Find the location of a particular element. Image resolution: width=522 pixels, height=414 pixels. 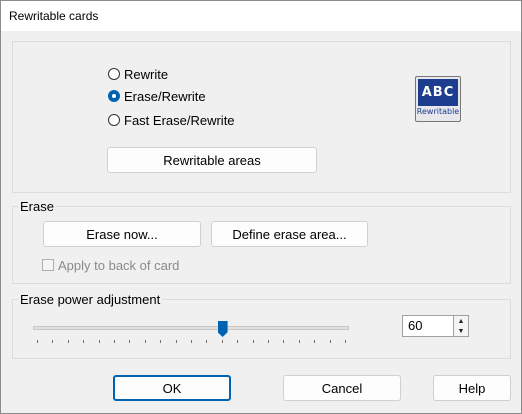

erase-power-spinner: ▲ ▼ is located at coordinates (461, 326).